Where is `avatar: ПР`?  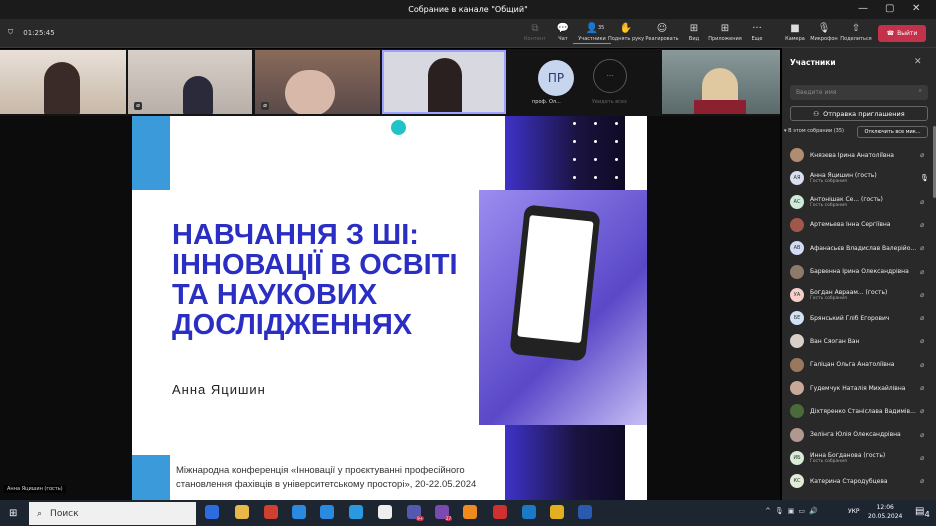 avatar: ПР is located at coordinates (556, 78).